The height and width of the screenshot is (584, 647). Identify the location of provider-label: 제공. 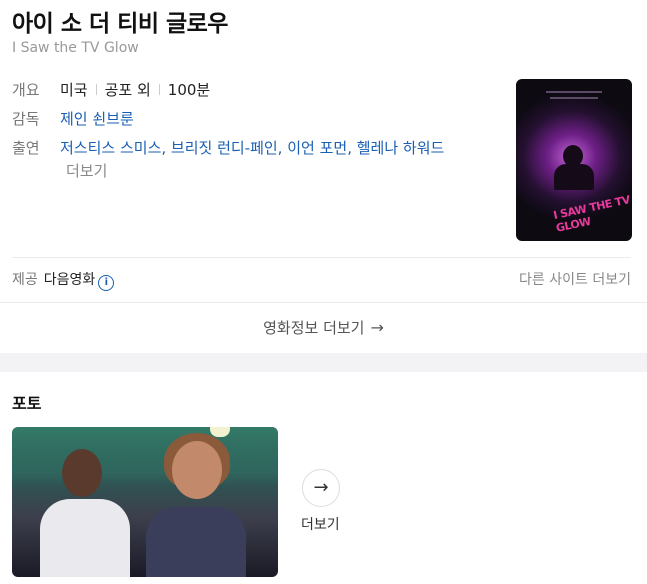
(25, 280).